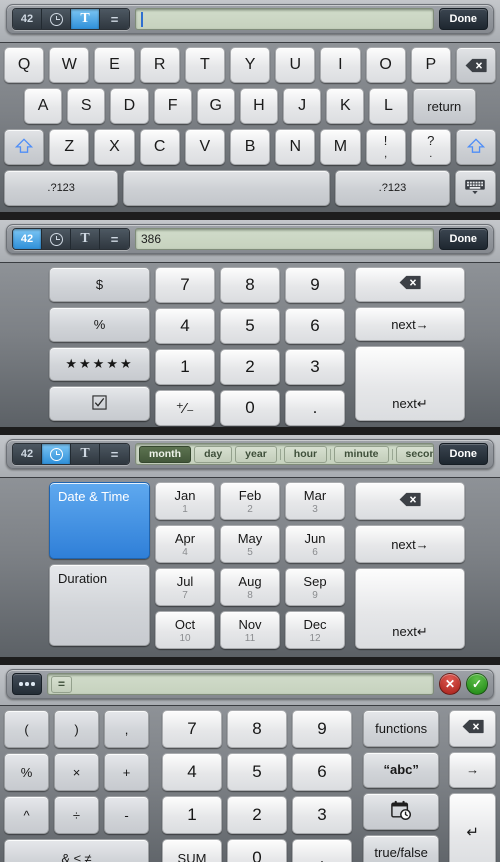 This screenshot has width=500, height=862. What do you see at coordinates (26, 729) in the screenshot?
I see `operator-key-open-paren: (` at bounding box center [26, 729].